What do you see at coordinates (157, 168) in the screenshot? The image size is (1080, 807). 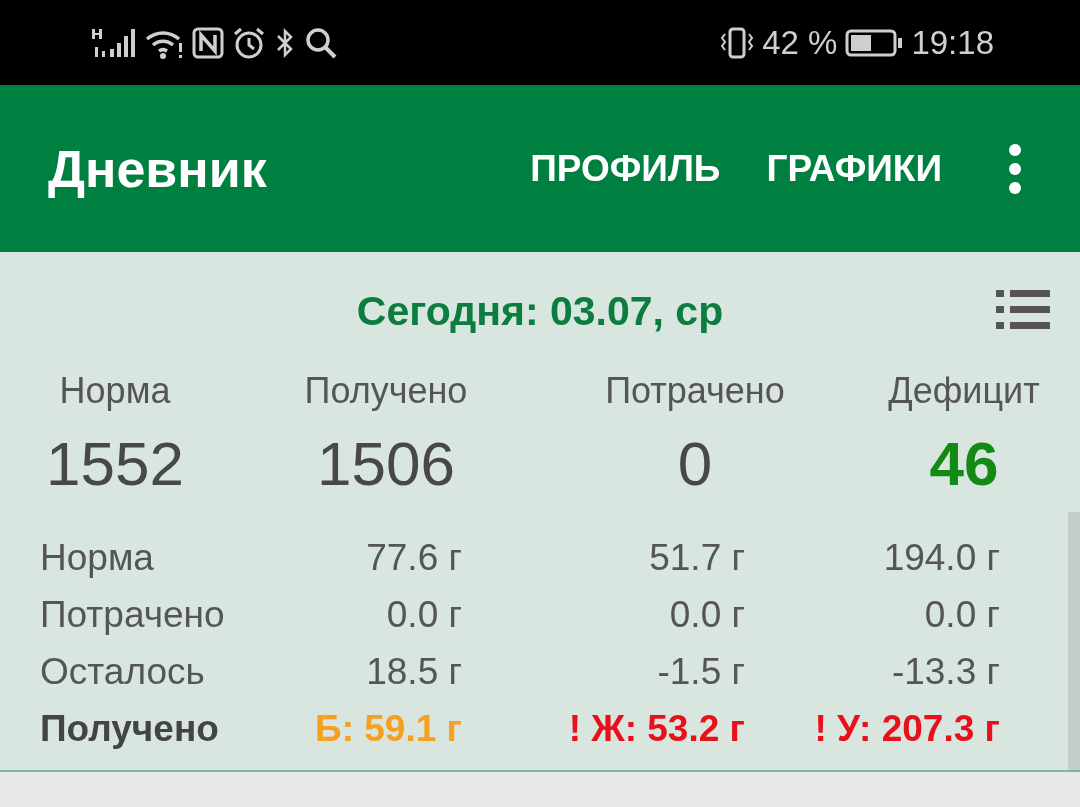 I see `app-title: Дневник` at bounding box center [157, 168].